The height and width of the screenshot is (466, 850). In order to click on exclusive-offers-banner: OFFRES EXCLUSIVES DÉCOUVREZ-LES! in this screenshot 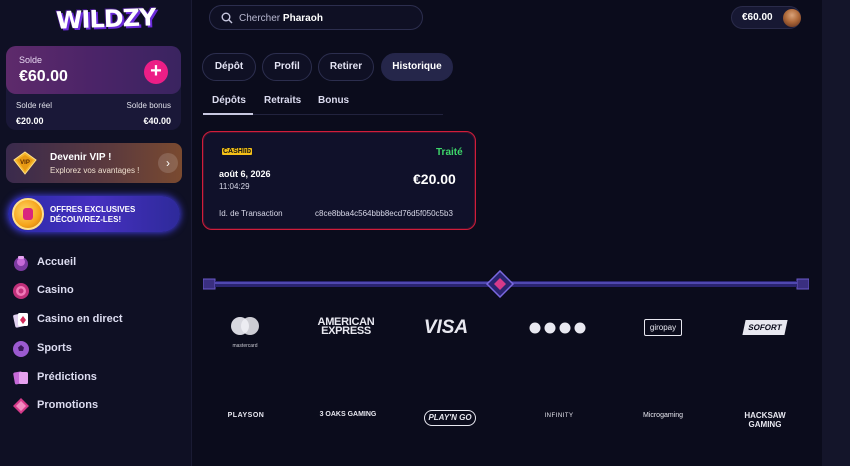, I will do `click(94, 214)`.